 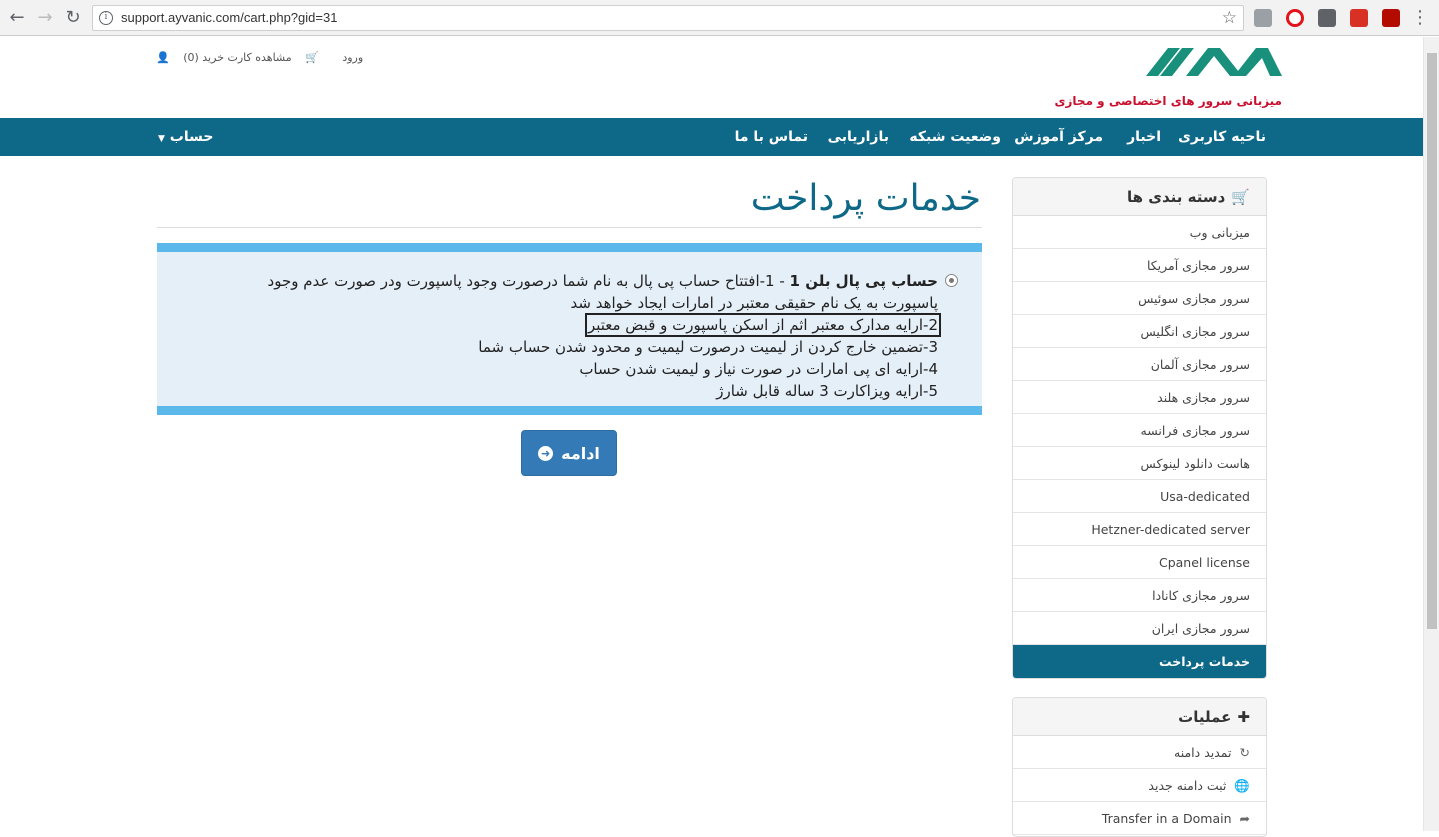 What do you see at coordinates (1203, 752) in the screenshot?
I see `action-label: تمدید دامنه` at bounding box center [1203, 752].